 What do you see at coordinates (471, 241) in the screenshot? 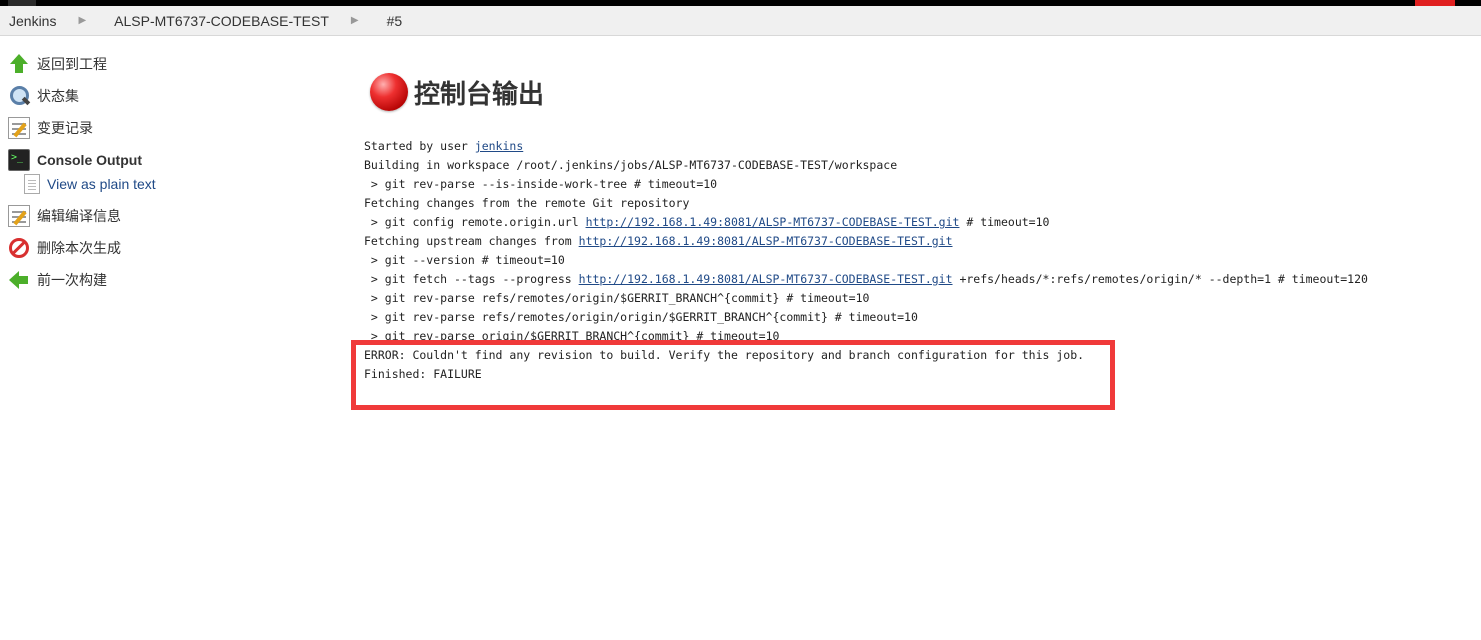
I see `console-text: Fetching upstream changes from` at bounding box center [471, 241].